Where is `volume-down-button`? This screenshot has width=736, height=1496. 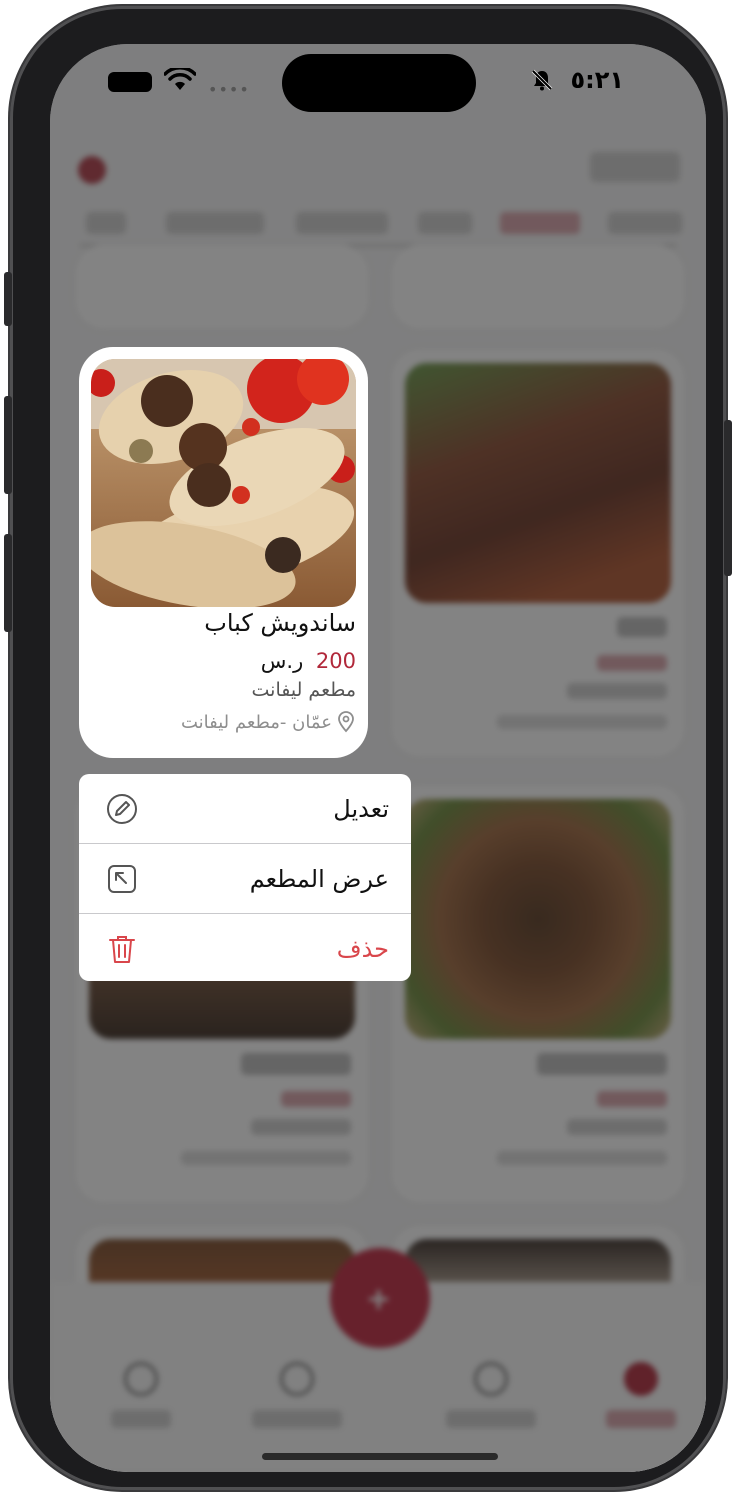 volume-down-button is located at coordinates (8, 583).